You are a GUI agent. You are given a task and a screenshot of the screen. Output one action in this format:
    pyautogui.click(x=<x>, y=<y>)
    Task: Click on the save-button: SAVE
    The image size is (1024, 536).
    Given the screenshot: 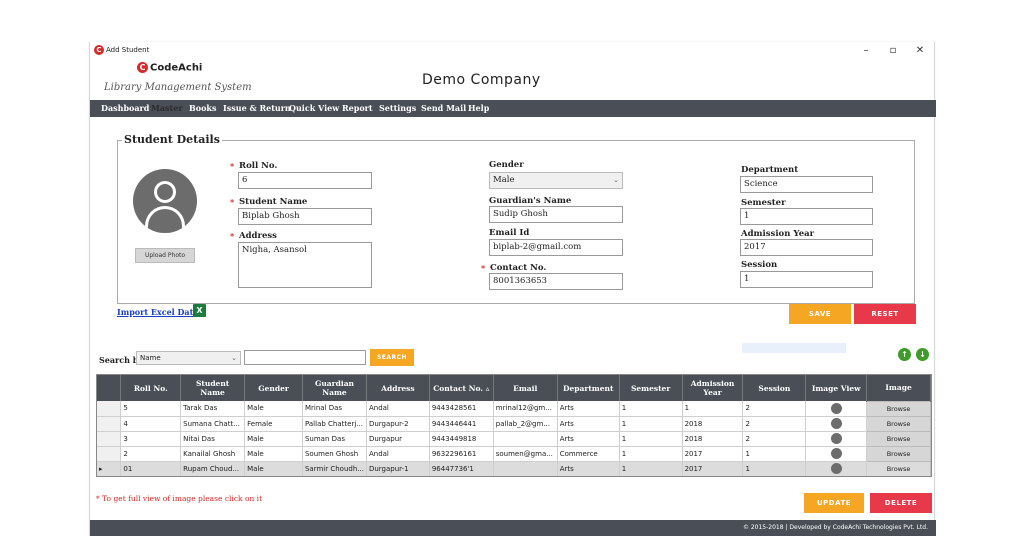 What is the action you would take?
    pyautogui.click(x=820, y=314)
    